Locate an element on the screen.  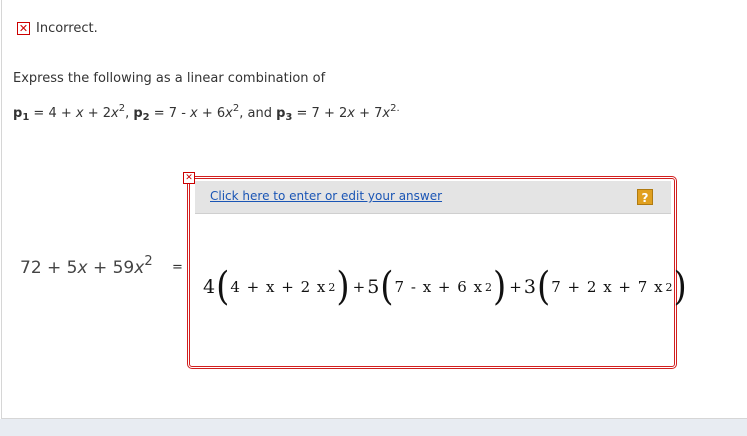
coefficient-1: 4 is located at coordinates (209, 287).